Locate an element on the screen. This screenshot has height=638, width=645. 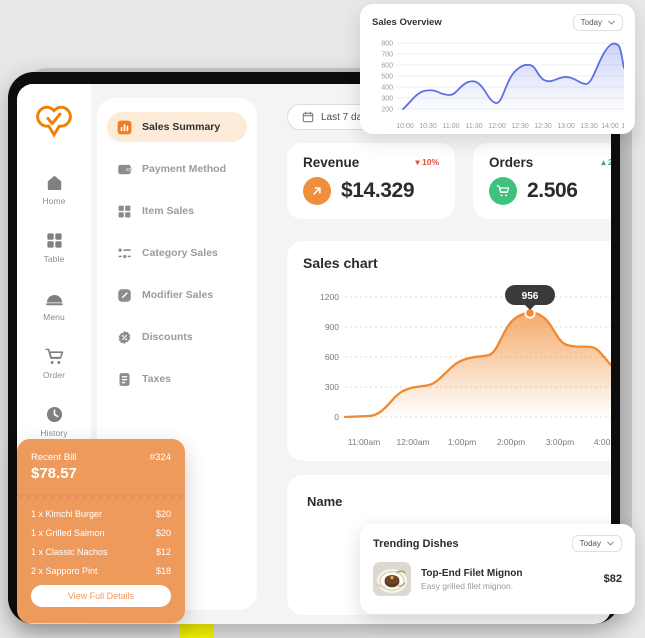
cart-icon is located at coordinates (503, 191).